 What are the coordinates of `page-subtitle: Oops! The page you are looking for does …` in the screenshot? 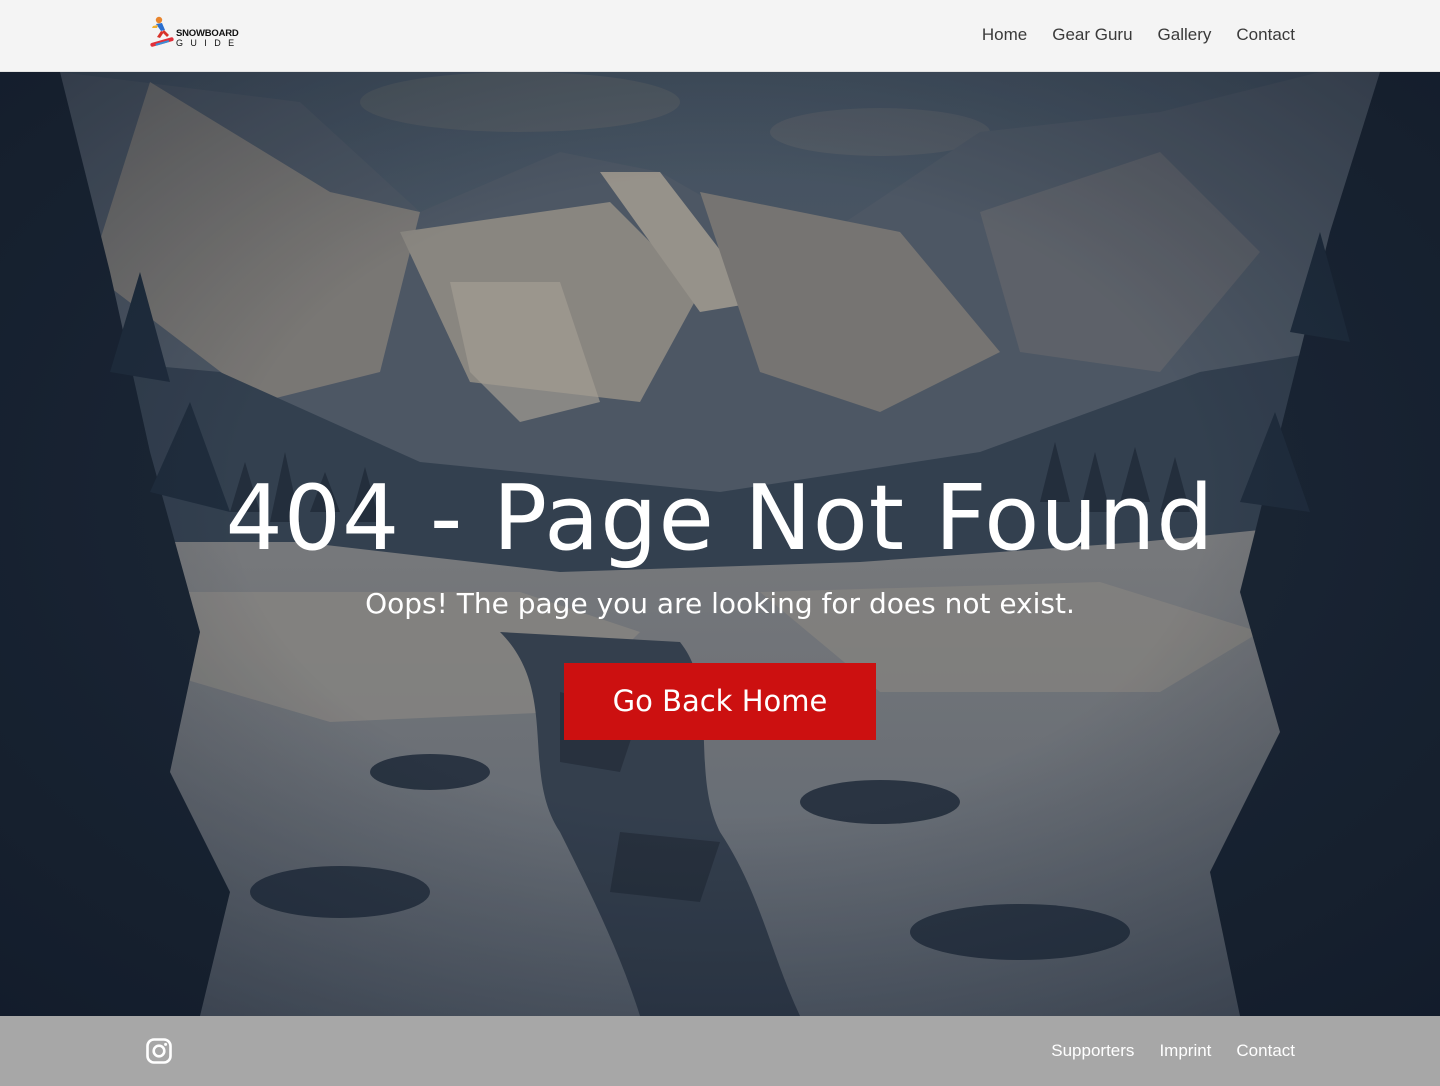 It's located at (720, 603).